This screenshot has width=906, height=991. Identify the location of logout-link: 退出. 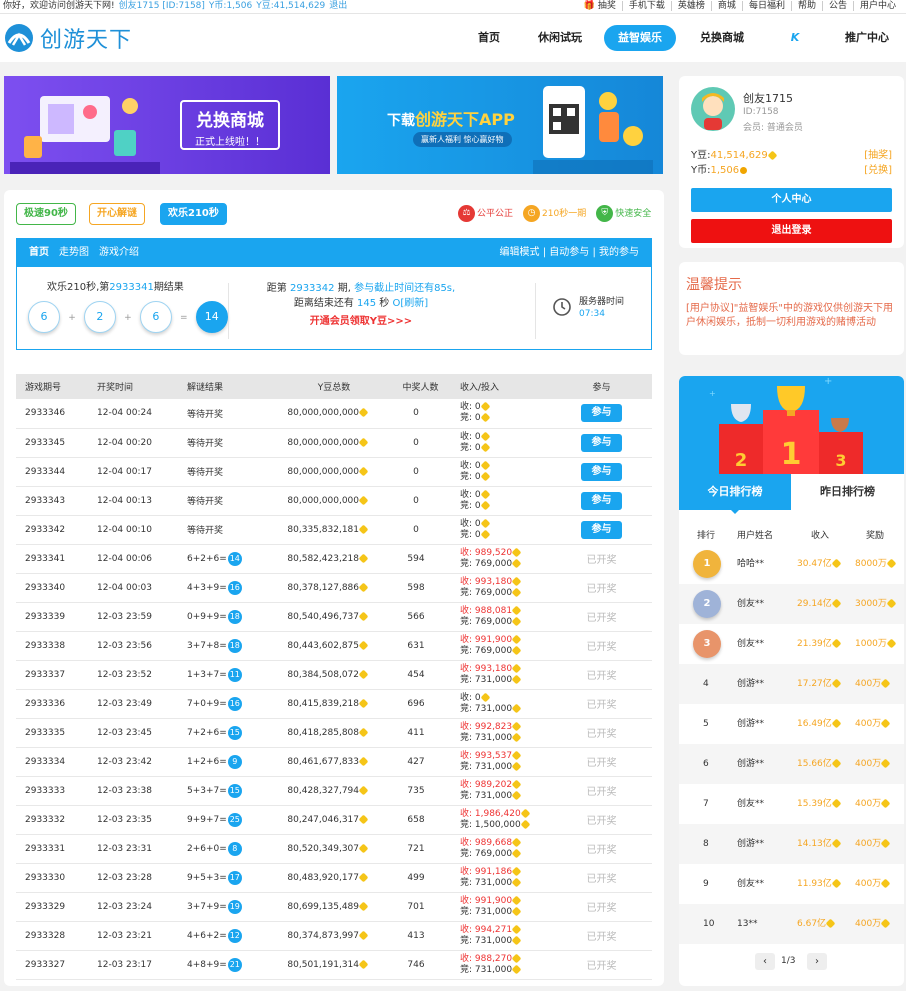
(338, 6).